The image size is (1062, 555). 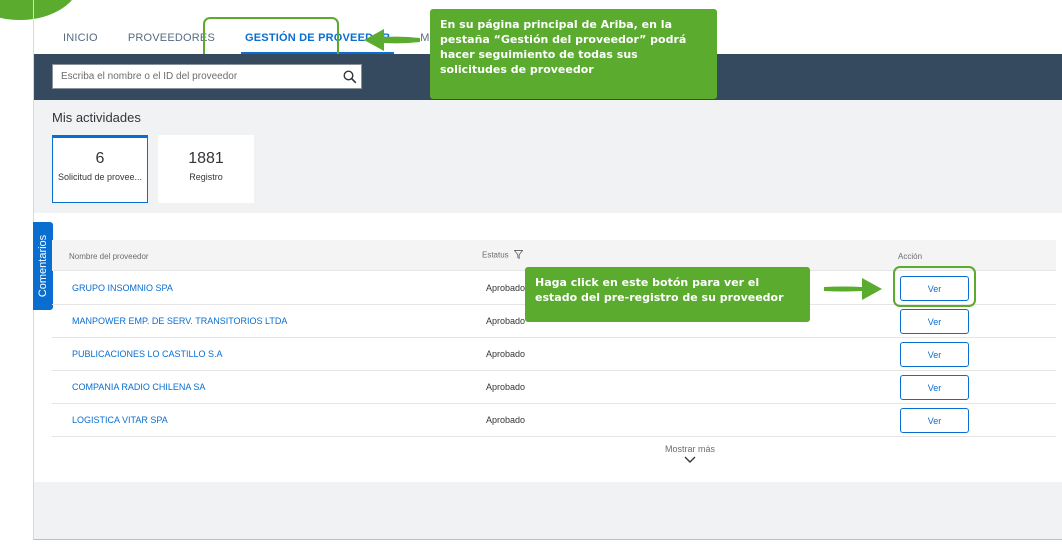 I want to click on show-more-button: Mostrar más, so click(x=690, y=453).